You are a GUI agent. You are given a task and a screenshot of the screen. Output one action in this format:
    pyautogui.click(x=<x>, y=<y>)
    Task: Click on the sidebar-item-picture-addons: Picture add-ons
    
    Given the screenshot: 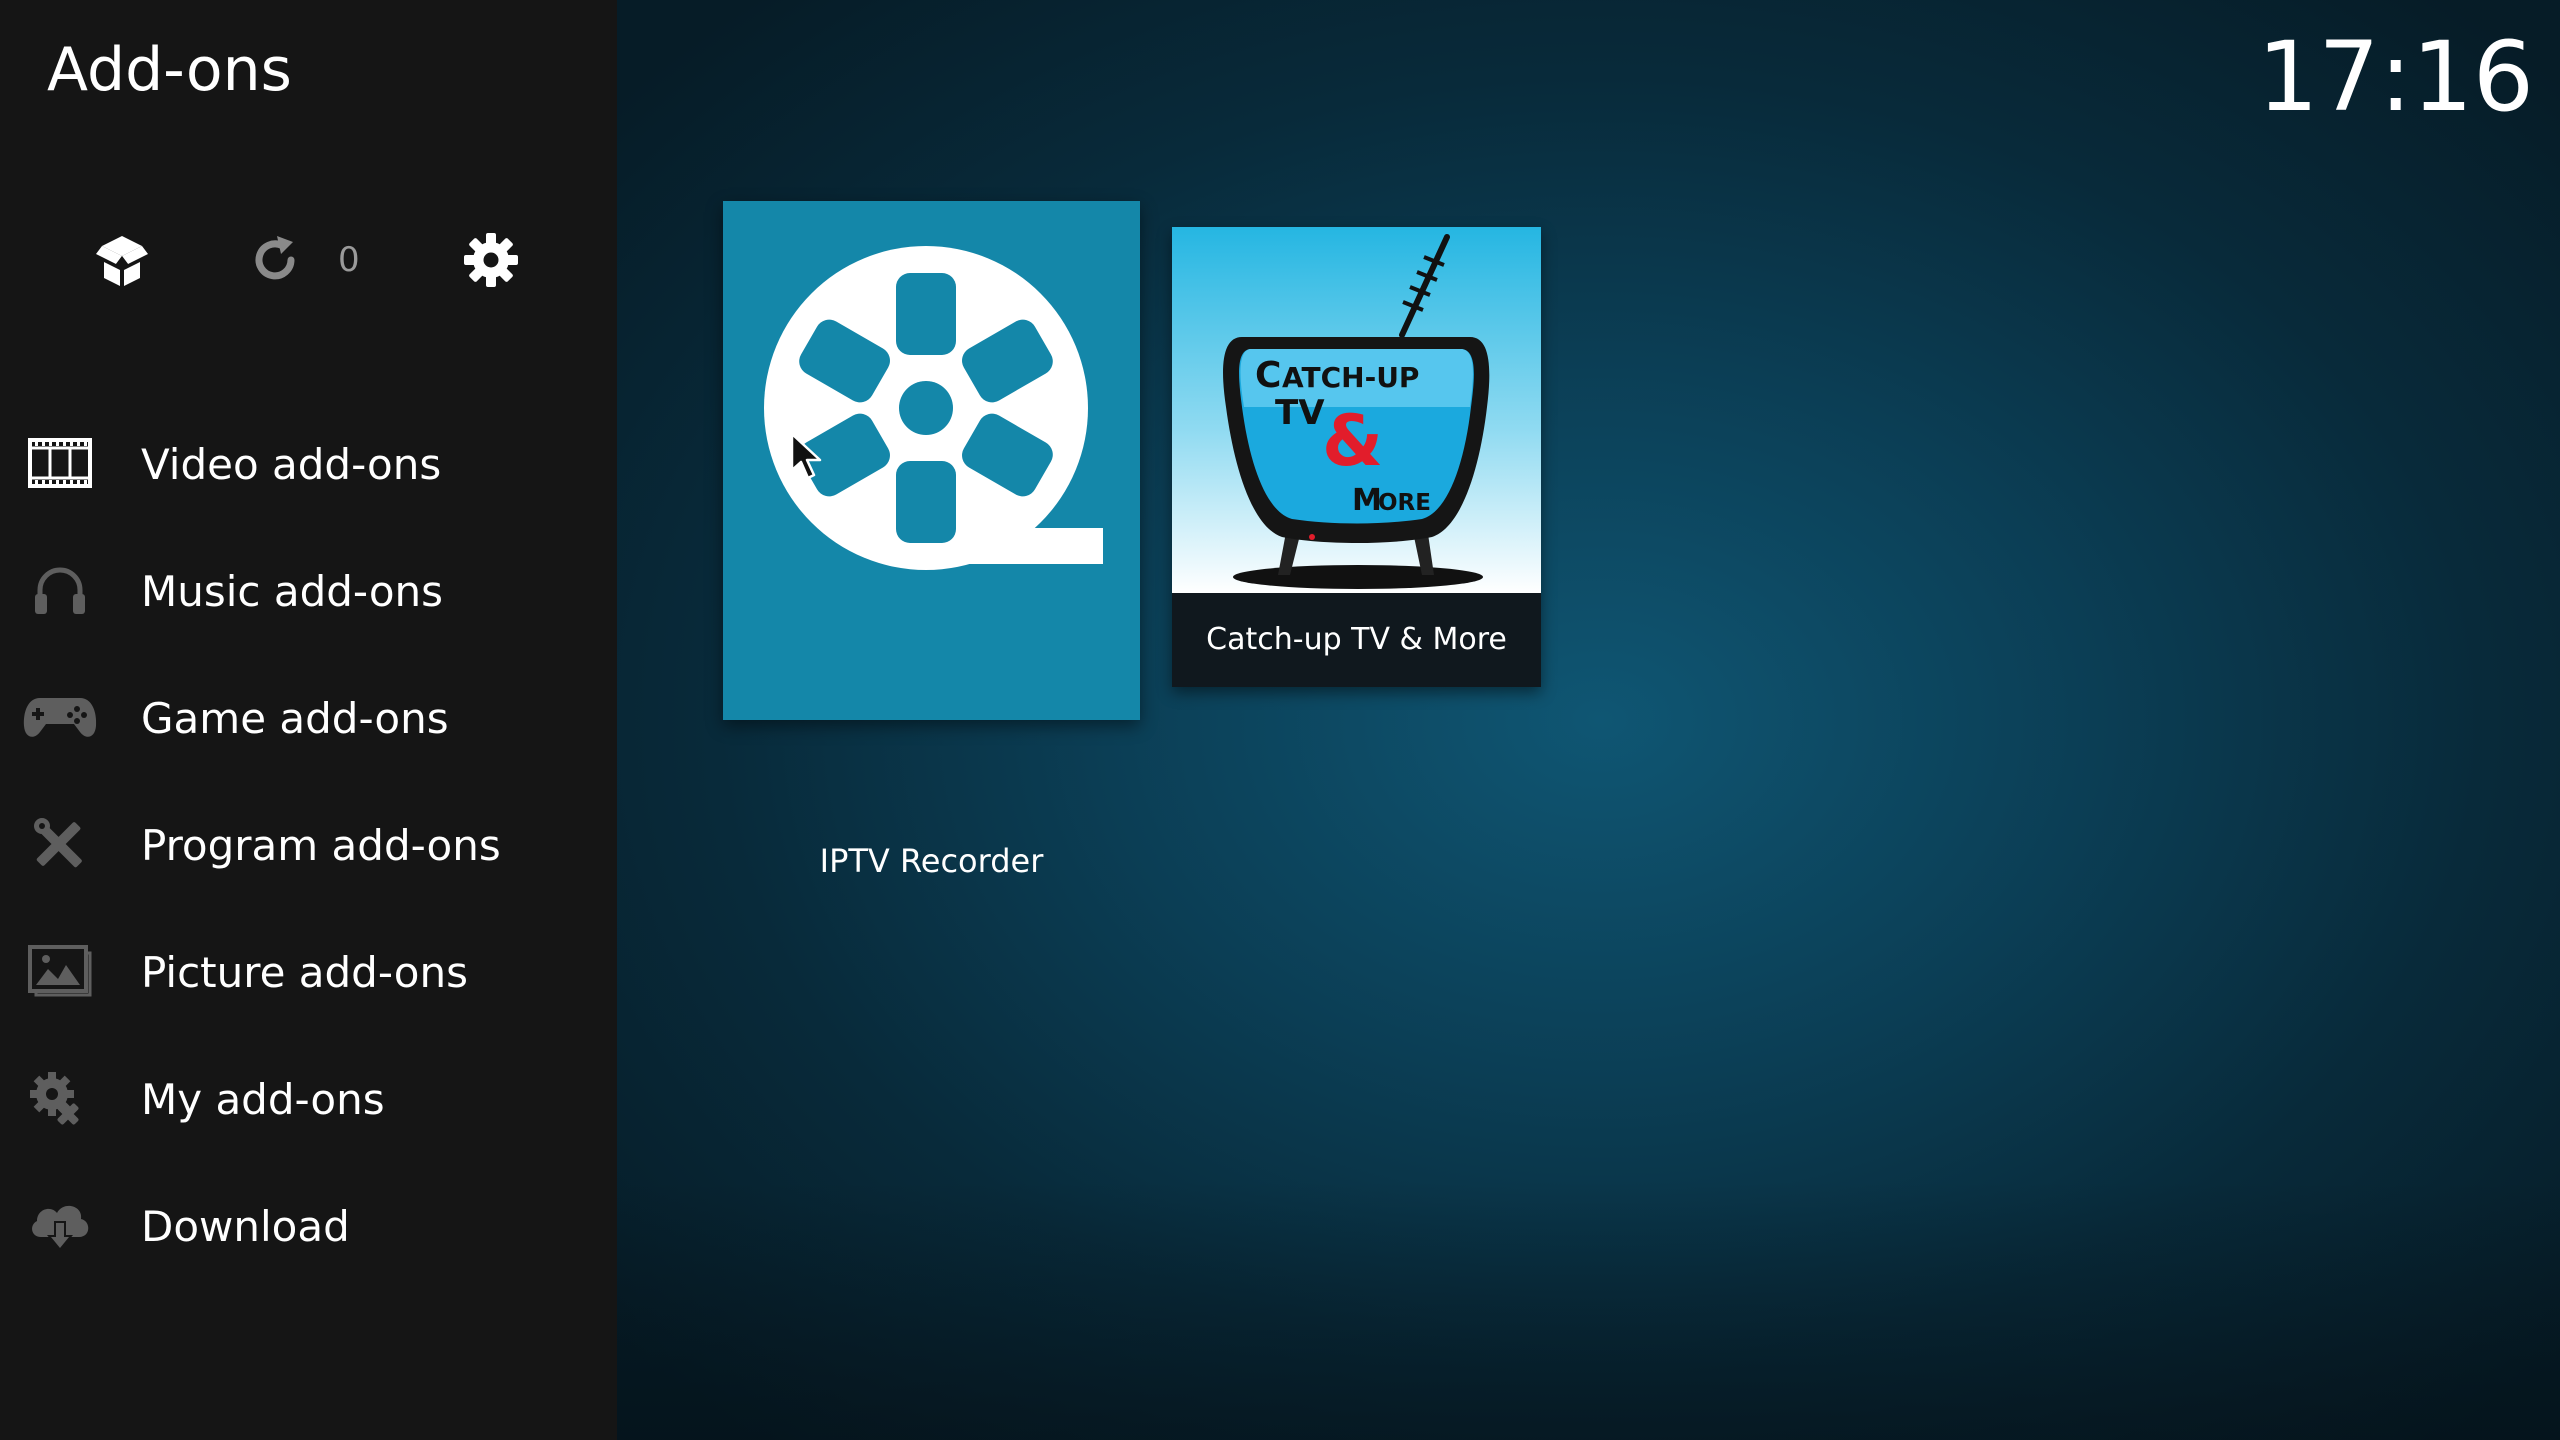 What is the action you would take?
    pyautogui.click(x=308, y=971)
    